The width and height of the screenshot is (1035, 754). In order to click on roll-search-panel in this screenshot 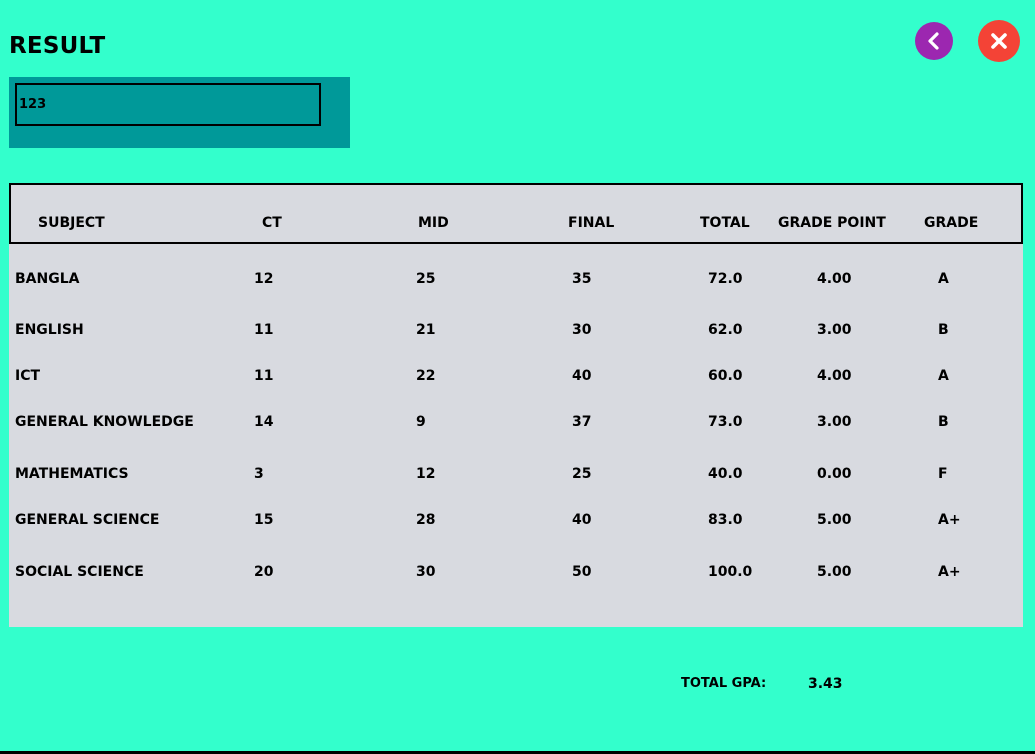, I will do `click(179, 112)`.